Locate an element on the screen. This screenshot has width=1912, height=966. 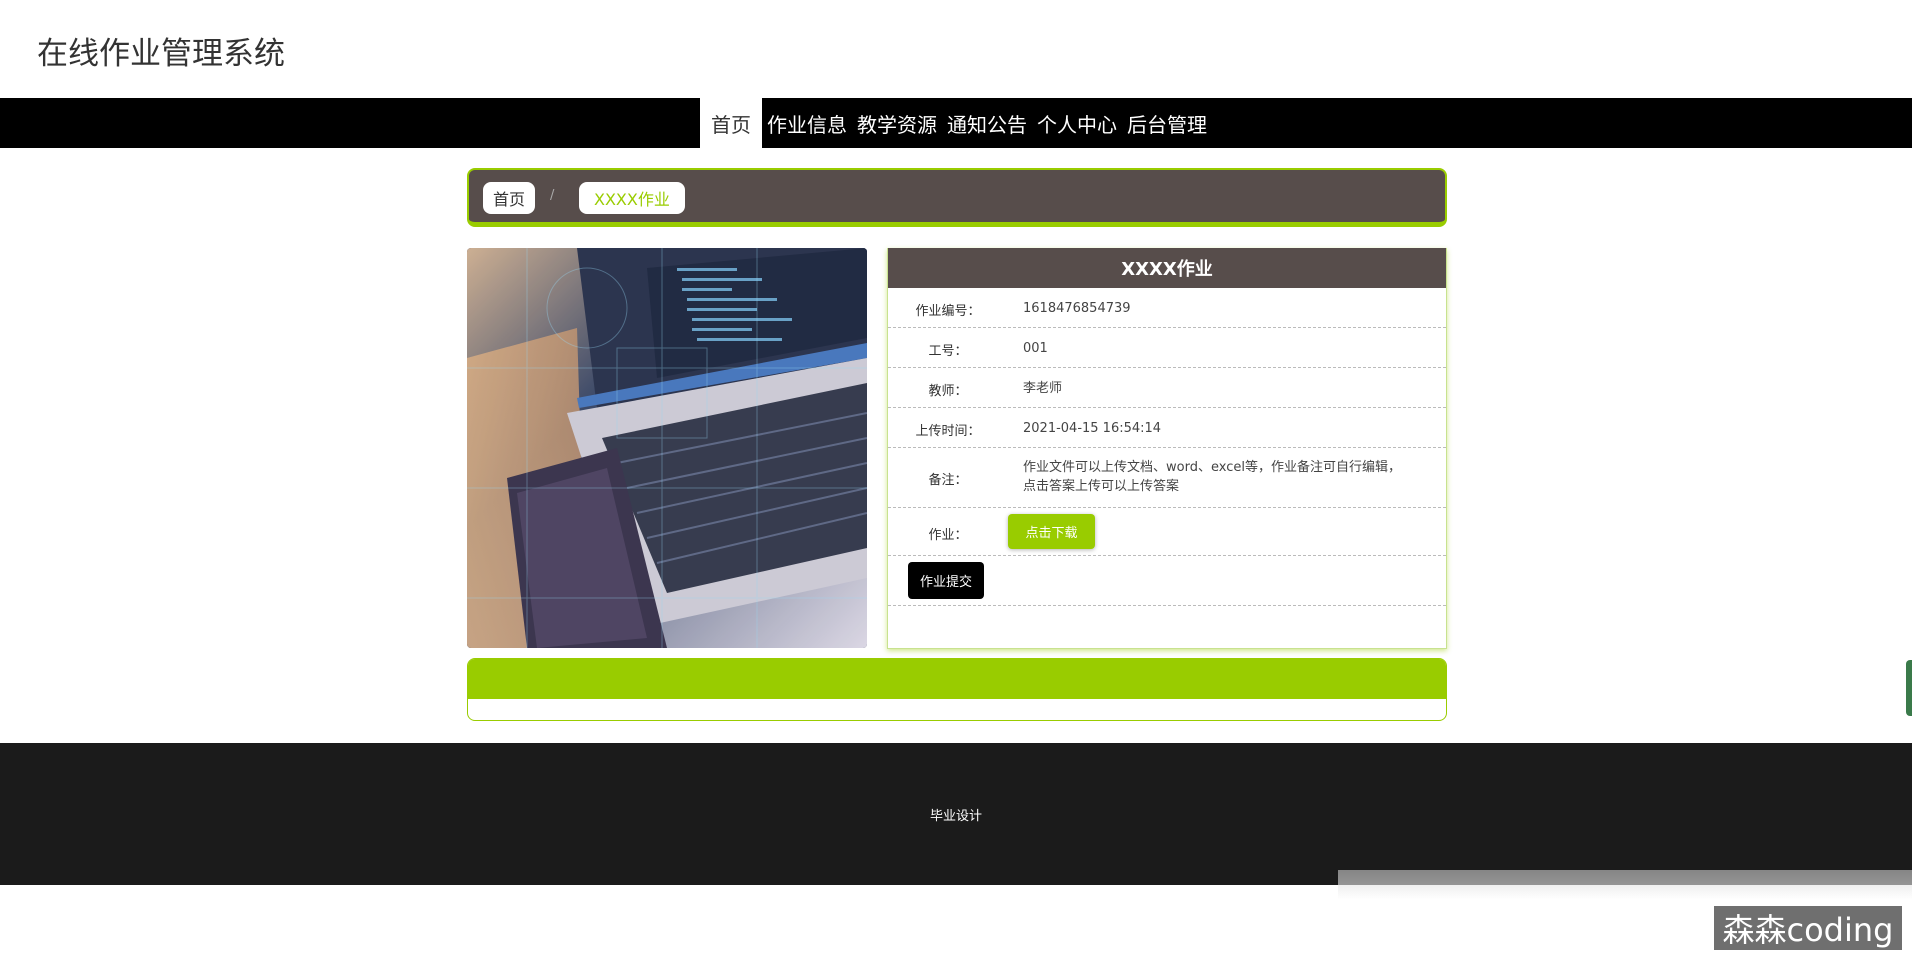
breadcrumb-current: XXXX作业 is located at coordinates (632, 198).